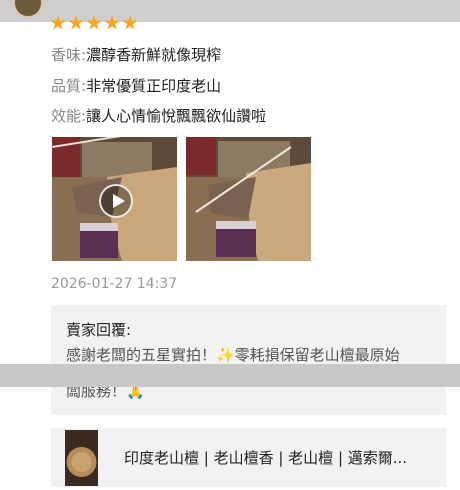  Describe the element at coordinates (114, 284) in the screenshot. I see `review-timestamp: 2026-01-27 14:37` at that location.